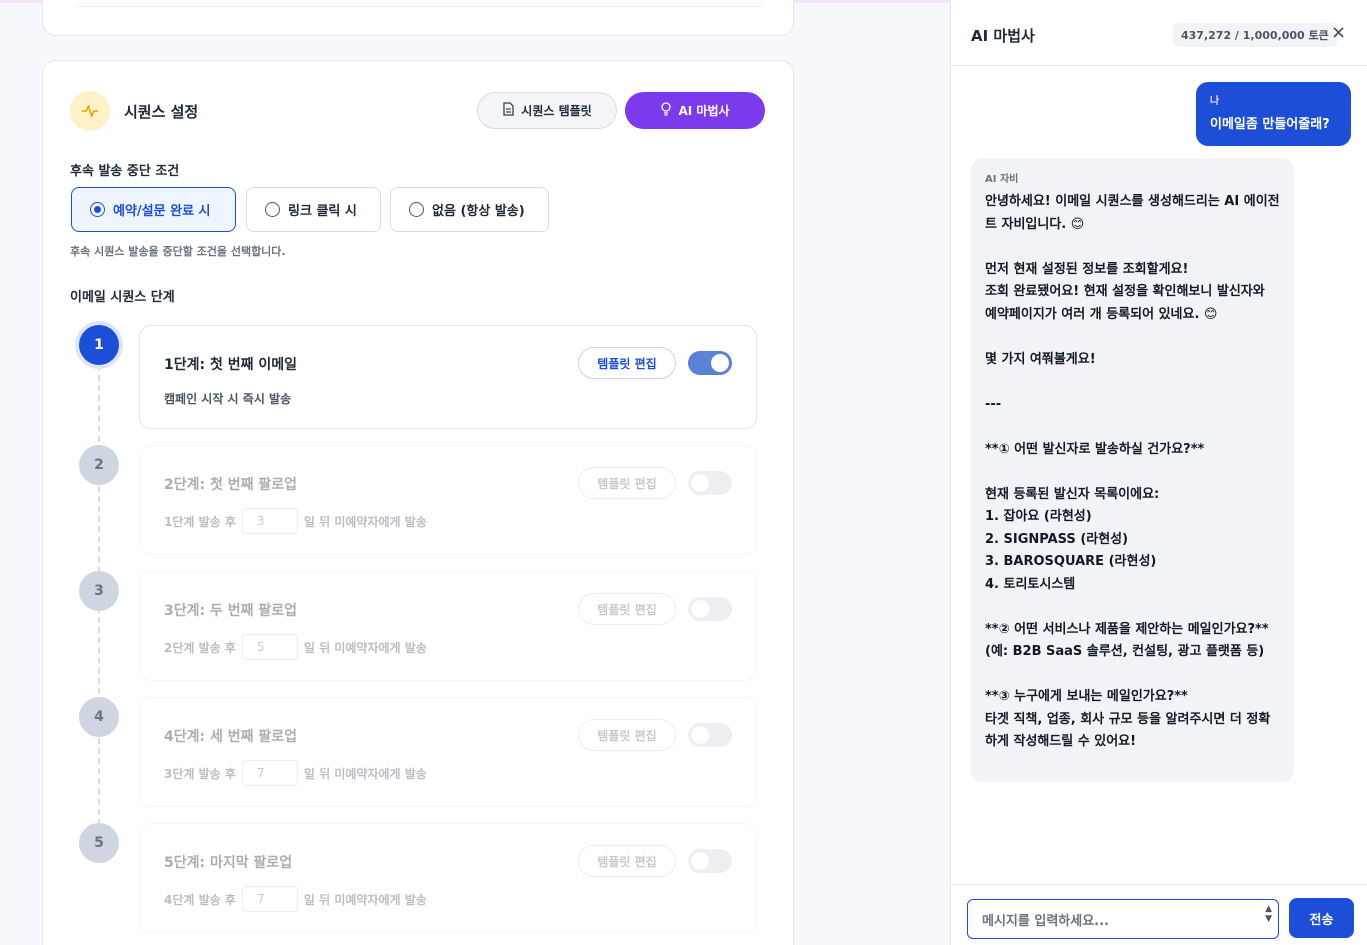 This screenshot has height=945, width=1367. Describe the element at coordinates (1338, 32) in the screenshot. I see `close-icon: ×` at that location.